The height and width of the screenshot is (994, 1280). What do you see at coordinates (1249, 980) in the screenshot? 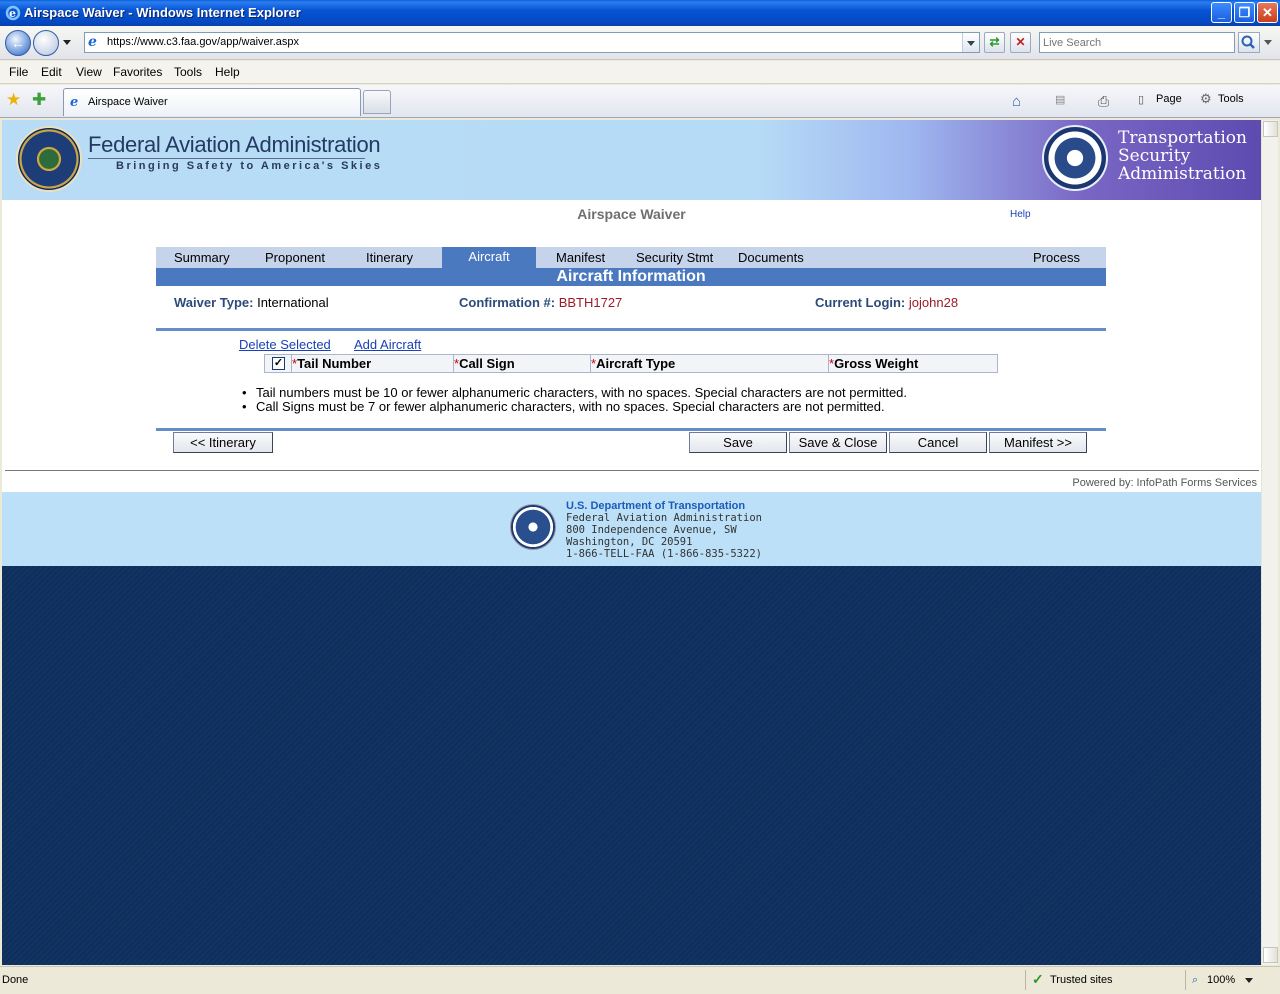
I see `zoom-dropdown-icon` at bounding box center [1249, 980].